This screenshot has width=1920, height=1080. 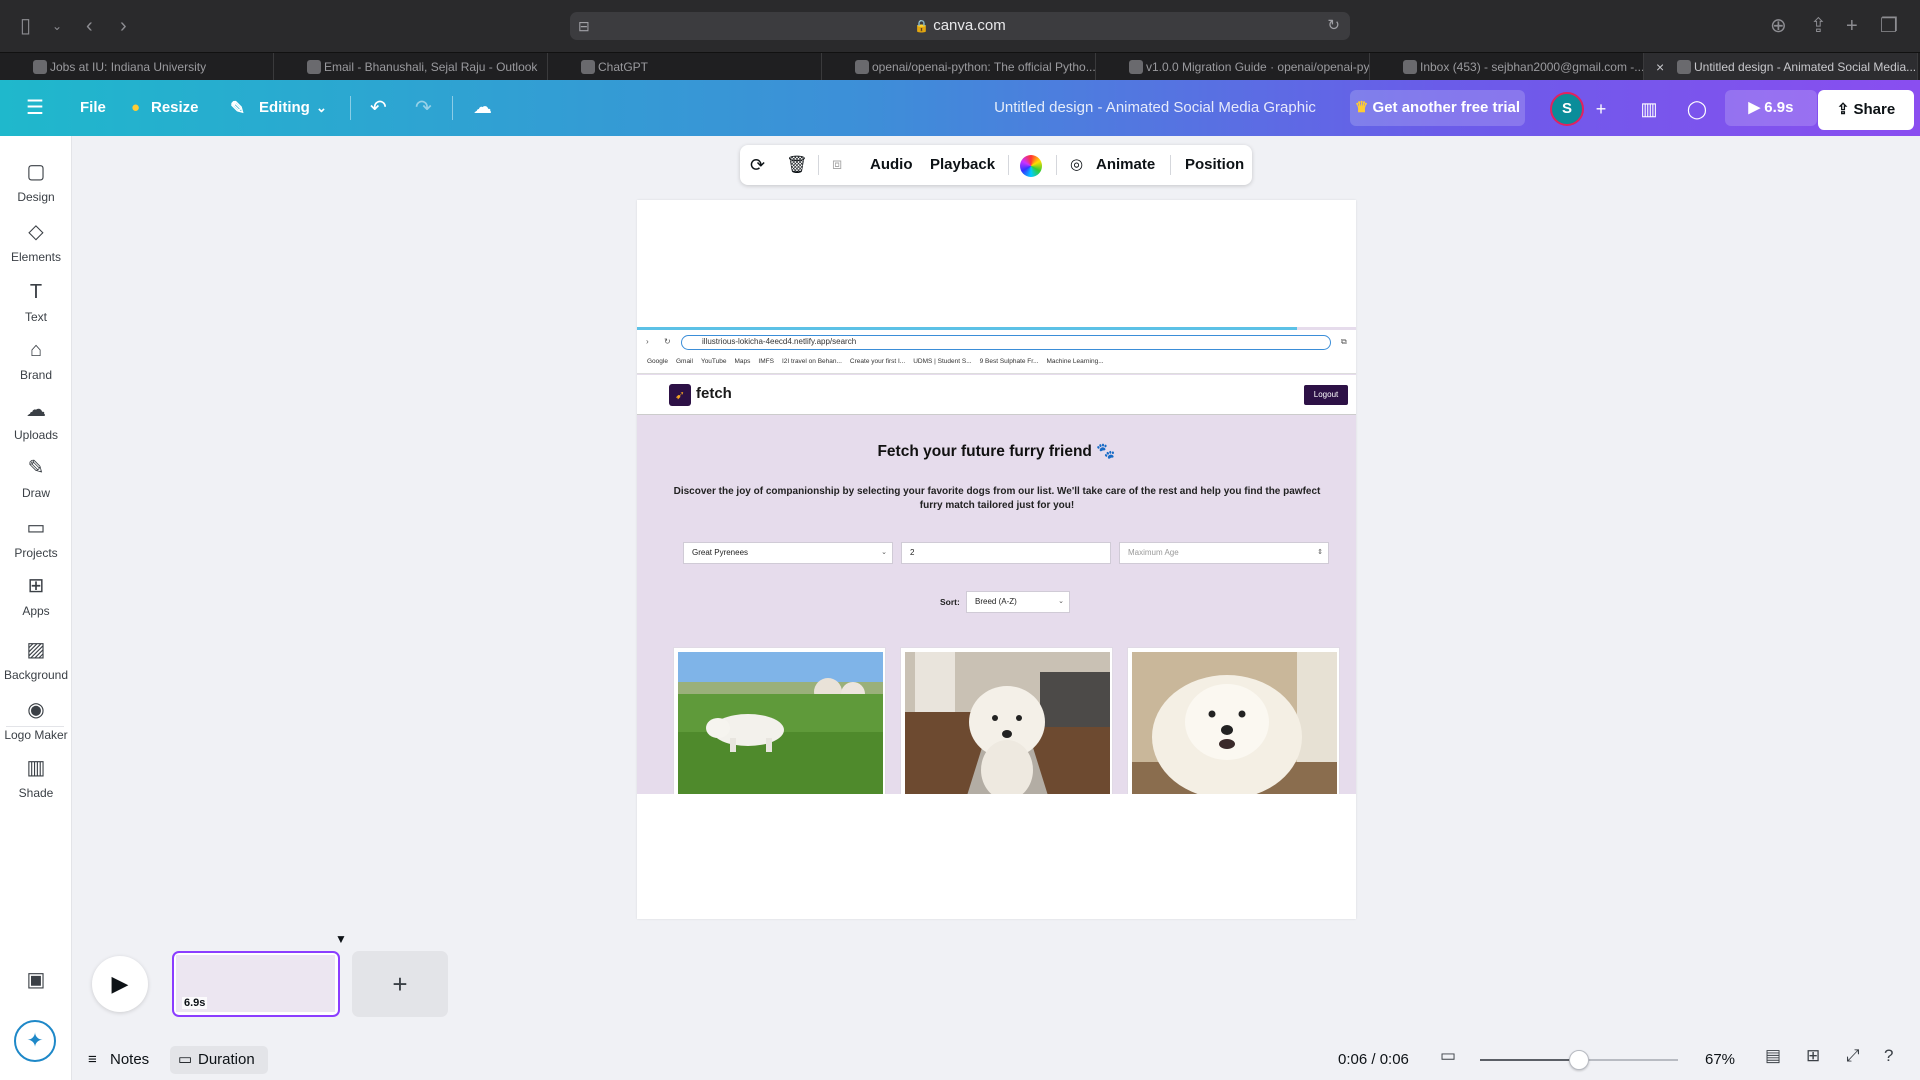 What do you see at coordinates (452, 108) in the screenshot?
I see `header-divider` at bounding box center [452, 108].